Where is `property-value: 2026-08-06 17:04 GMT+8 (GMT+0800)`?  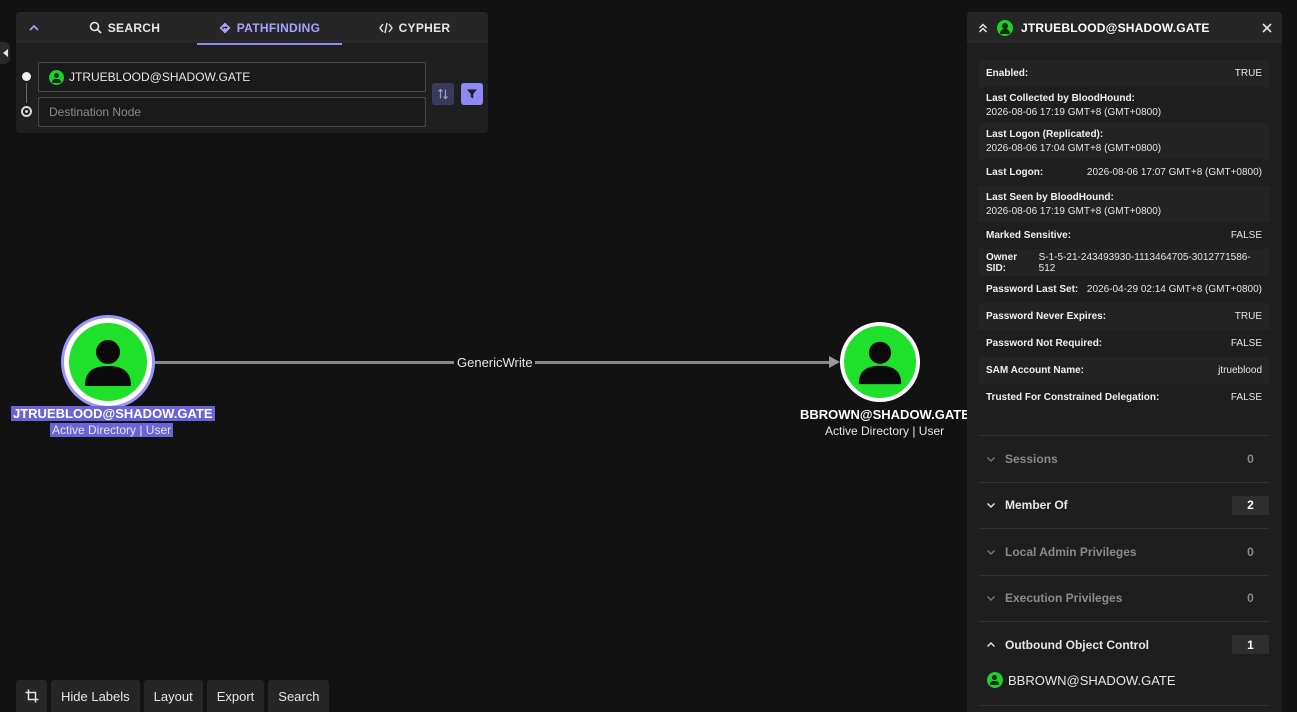
property-value: 2026-08-06 17:04 GMT+8 (GMT+0800) is located at coordinates (1074, 148).